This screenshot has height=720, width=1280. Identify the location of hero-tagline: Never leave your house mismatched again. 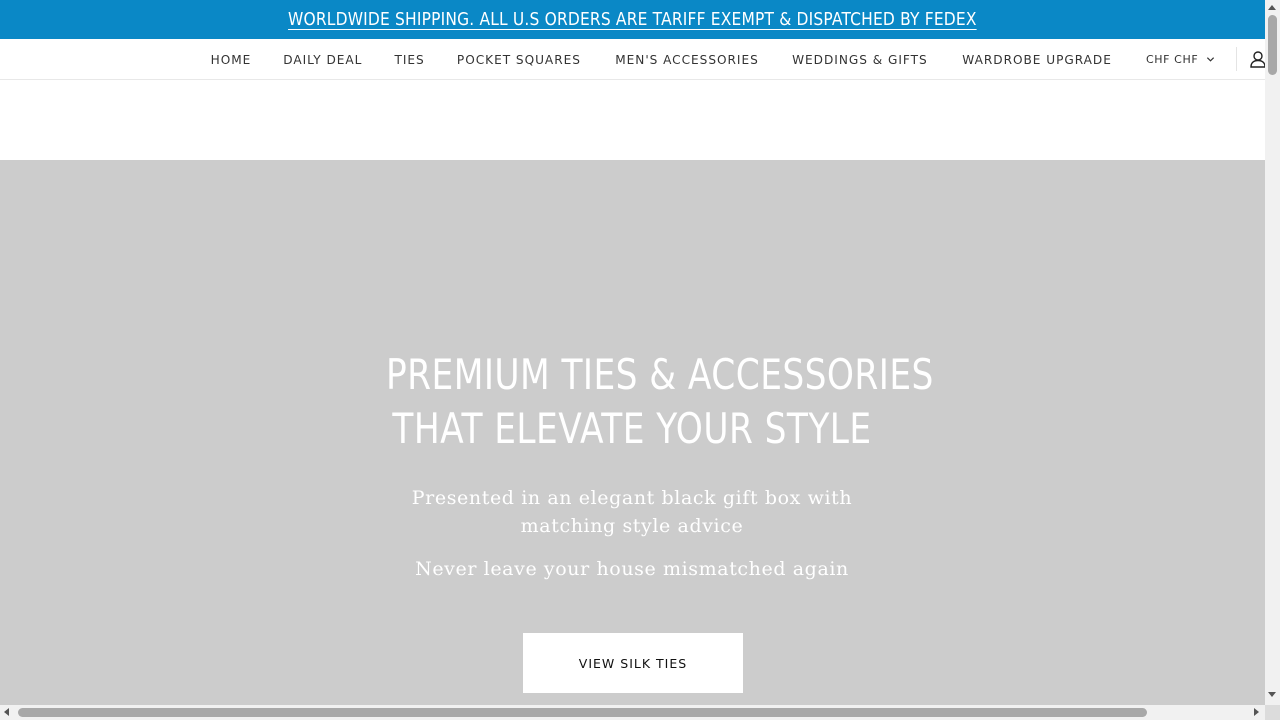
(632, 569).